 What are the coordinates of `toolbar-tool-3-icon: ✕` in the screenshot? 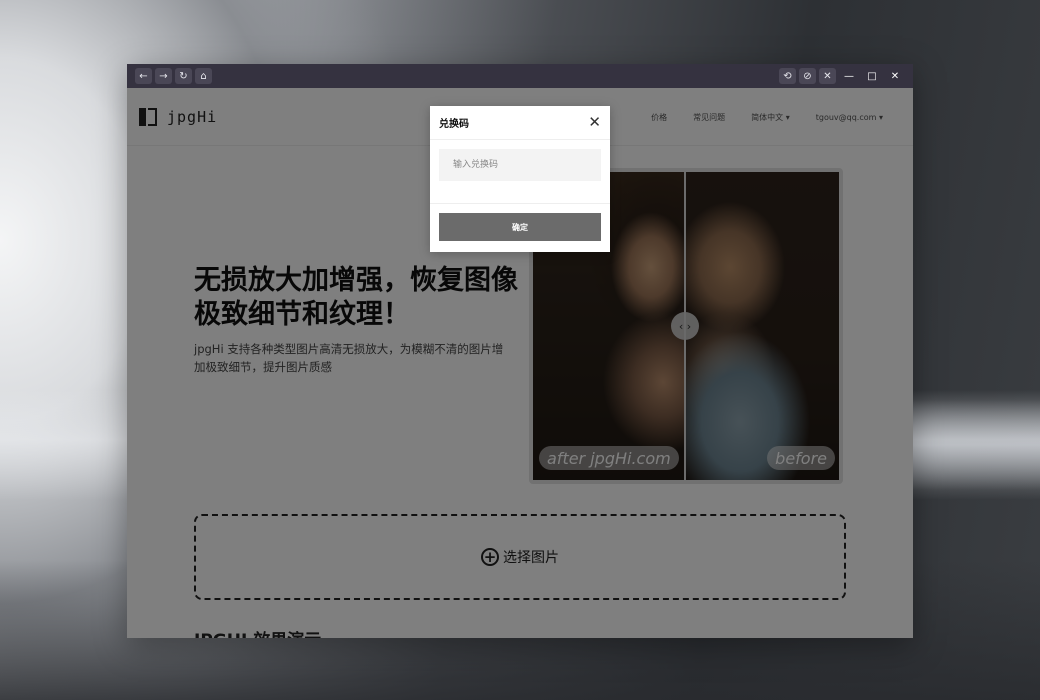 It's located at (827, 76).